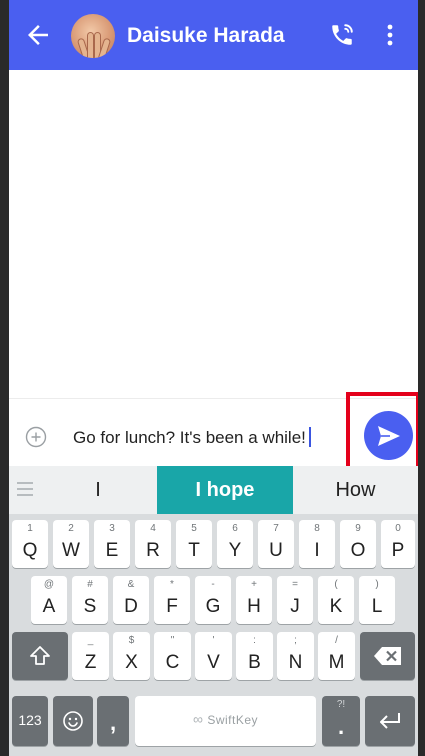 This screenshot has height=756, width=425. I want to click on key-h-sub: +, so click(254, 584).